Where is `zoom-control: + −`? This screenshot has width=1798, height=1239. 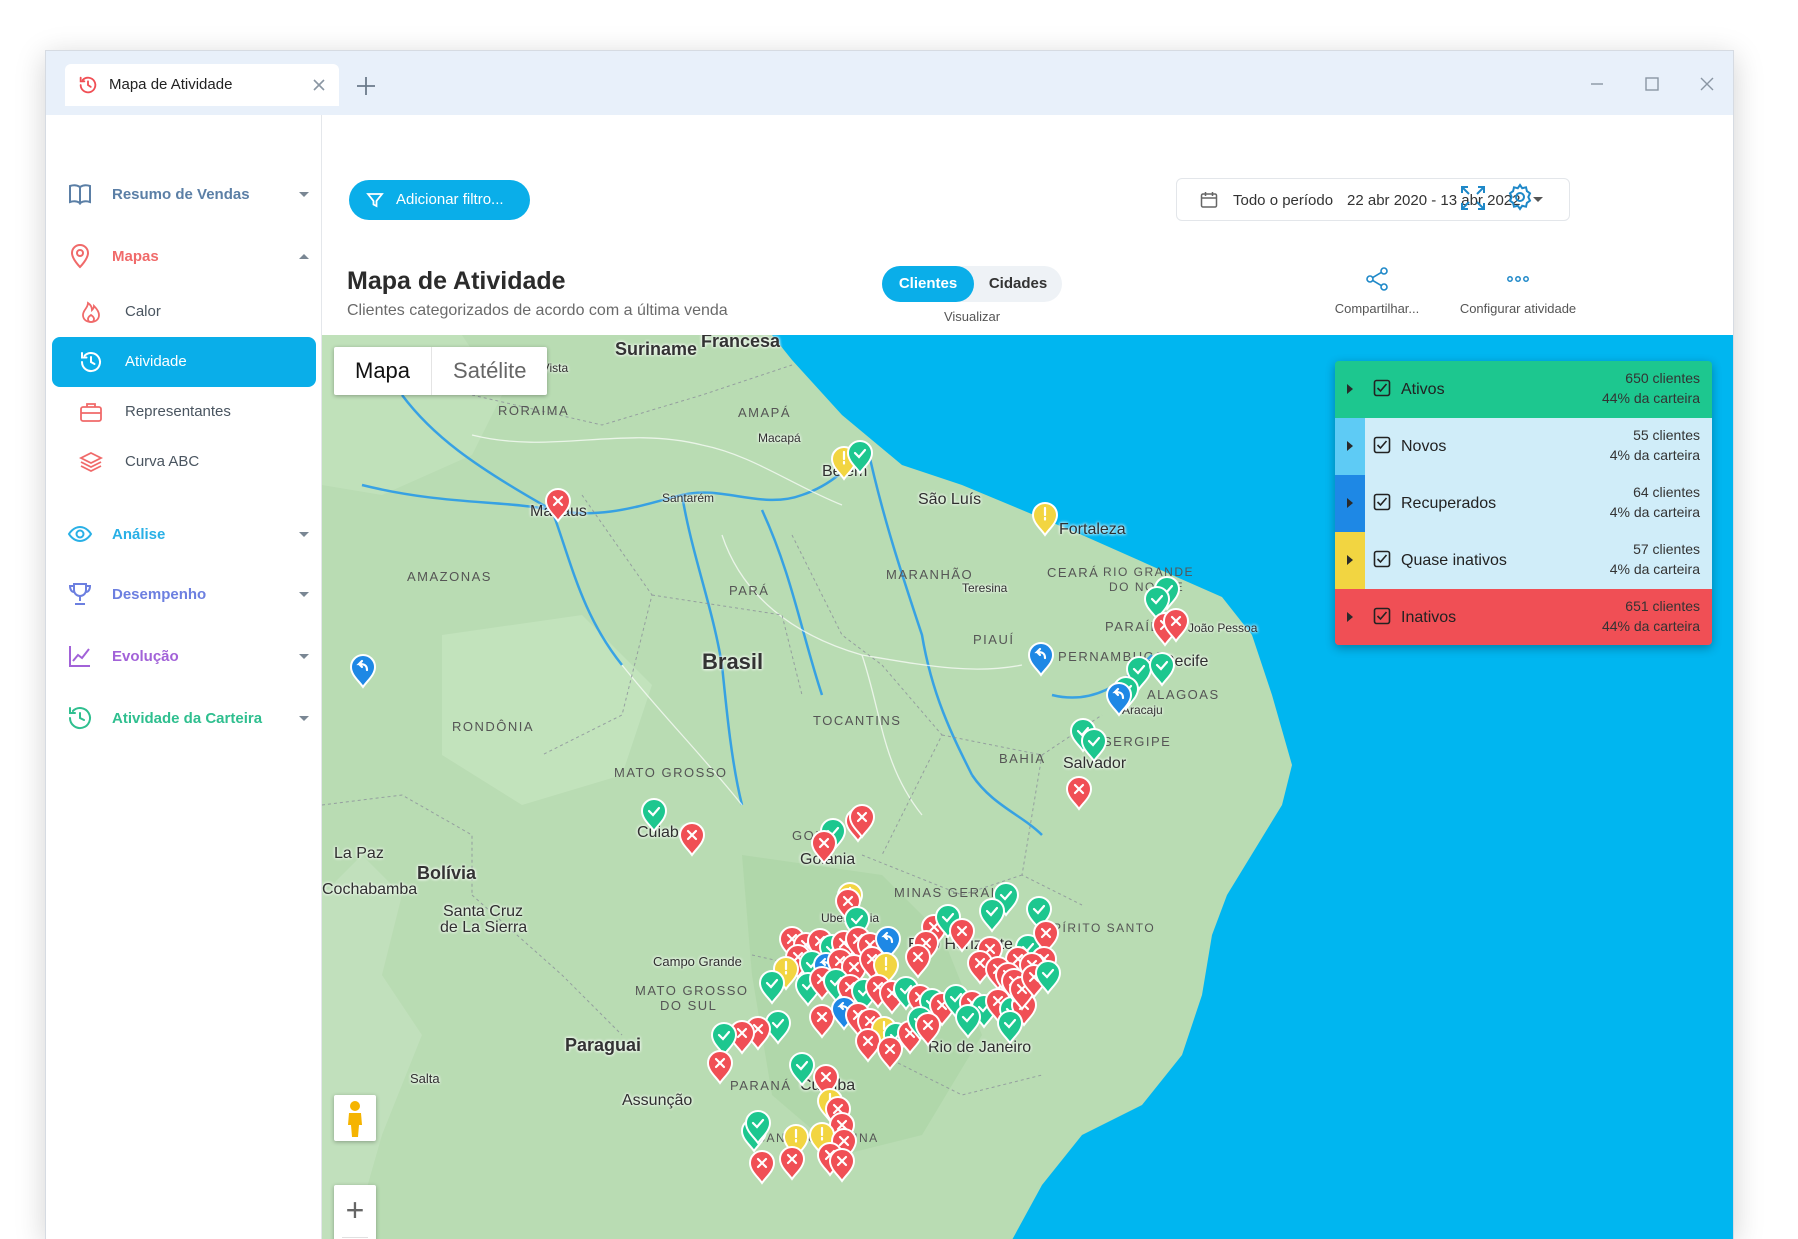 zoom-control: + − is located at coordinates (355, 1212).